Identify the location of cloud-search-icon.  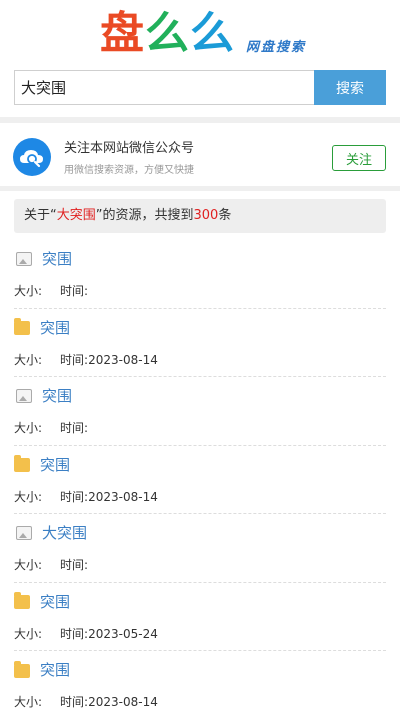
(32, 157).